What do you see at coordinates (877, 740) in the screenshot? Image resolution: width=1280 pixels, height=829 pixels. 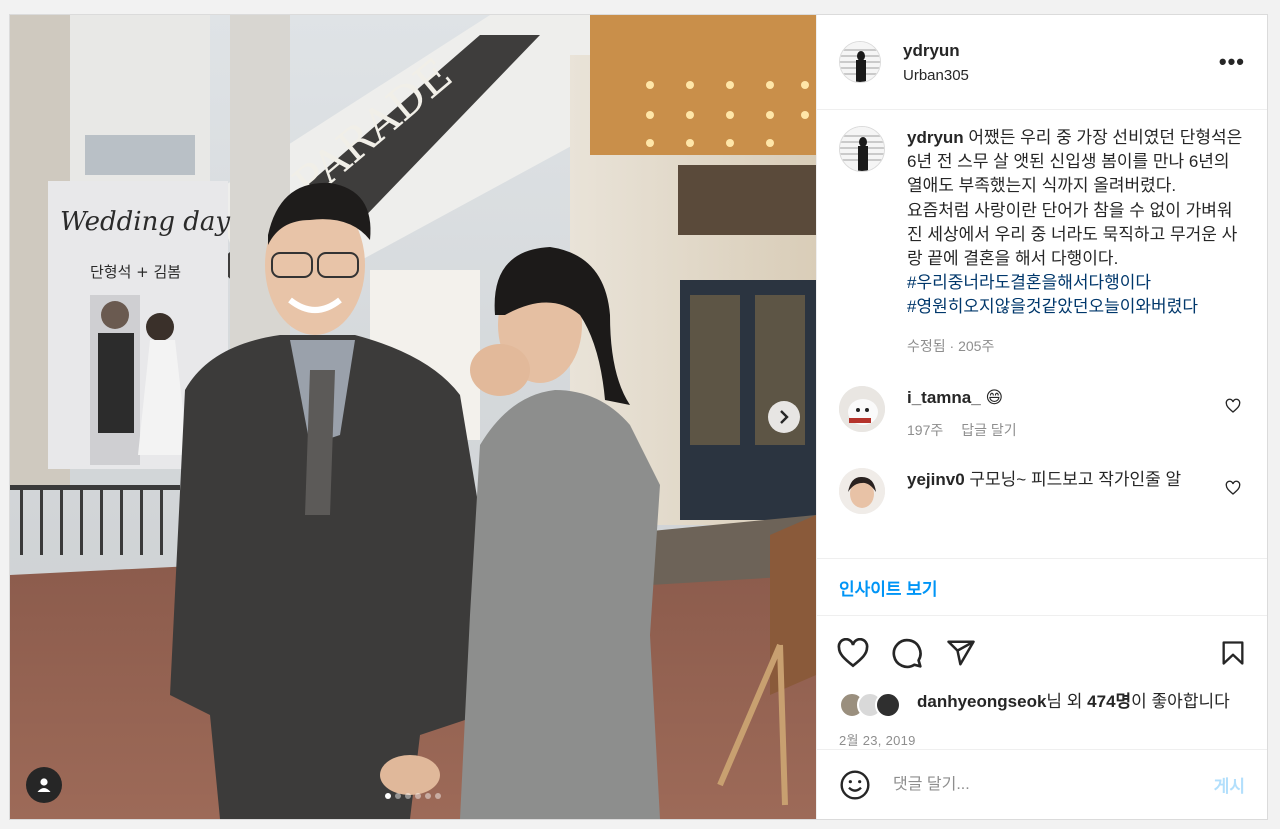 I see `post-date: 2월 23, 2019` at bounding box center [877, 740].